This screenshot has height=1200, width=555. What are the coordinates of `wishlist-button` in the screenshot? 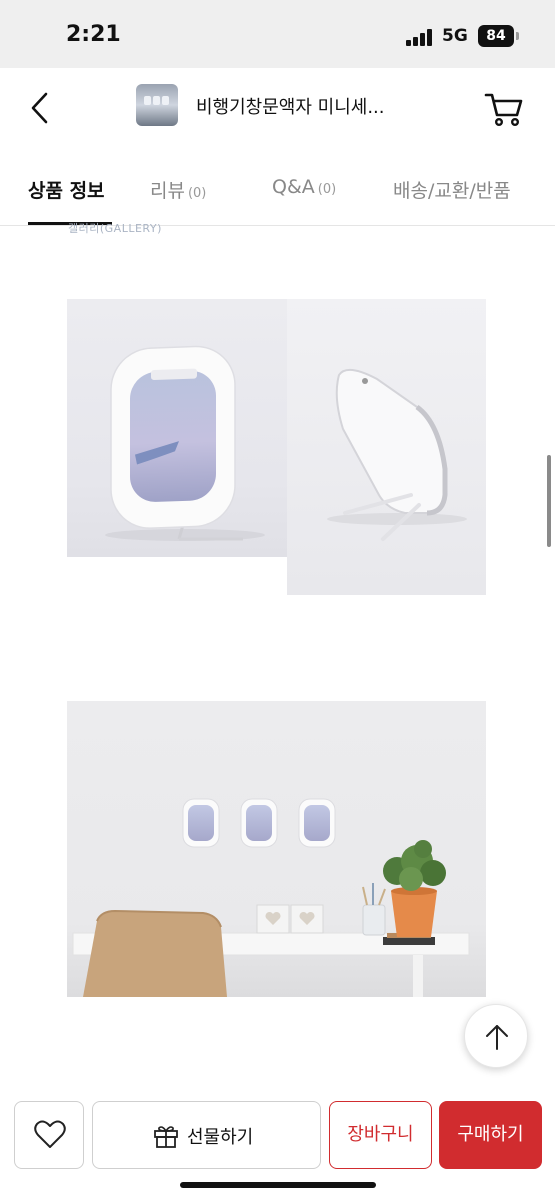 It's located at (49, 1135).